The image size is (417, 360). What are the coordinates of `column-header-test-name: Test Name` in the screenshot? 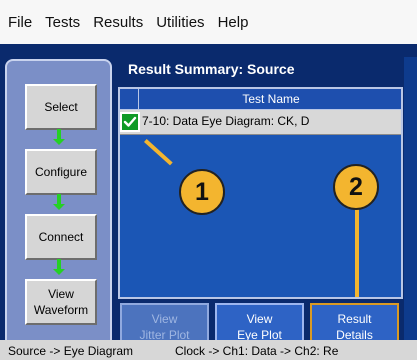 It's located at (271, 99).